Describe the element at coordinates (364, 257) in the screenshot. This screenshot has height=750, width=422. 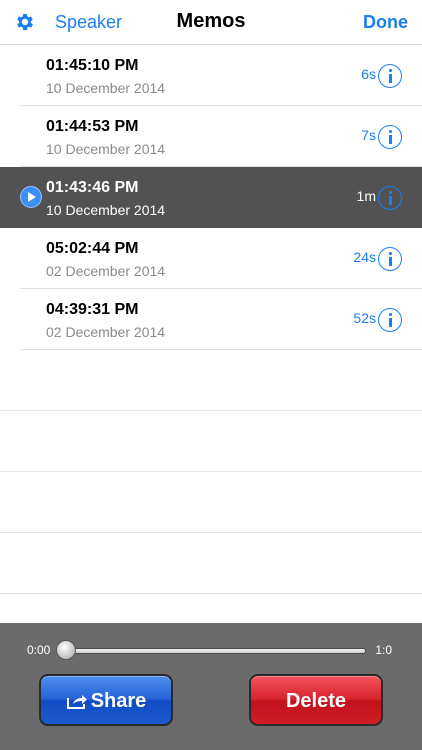
I see `memo-duration: 24s` at that location.